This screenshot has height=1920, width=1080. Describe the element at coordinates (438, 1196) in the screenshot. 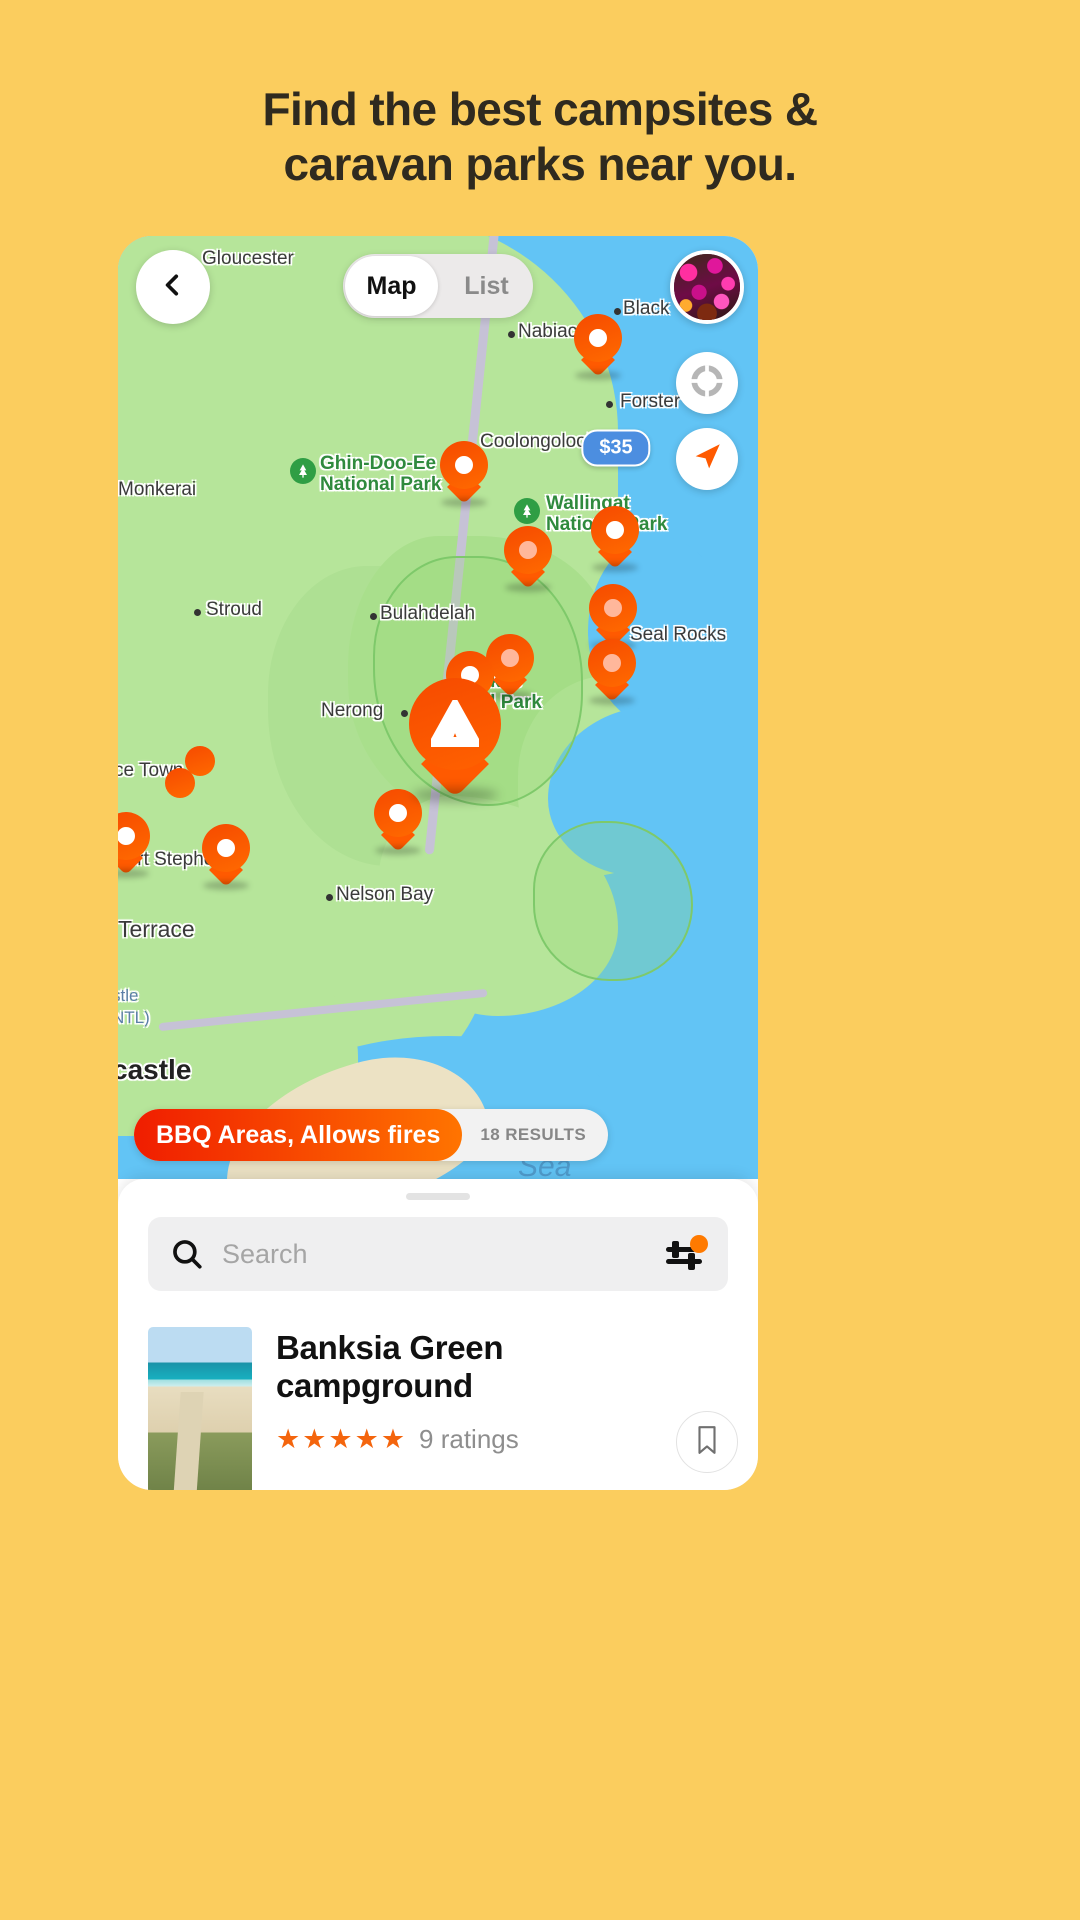

I see `sheet-drag-handle` at that location.